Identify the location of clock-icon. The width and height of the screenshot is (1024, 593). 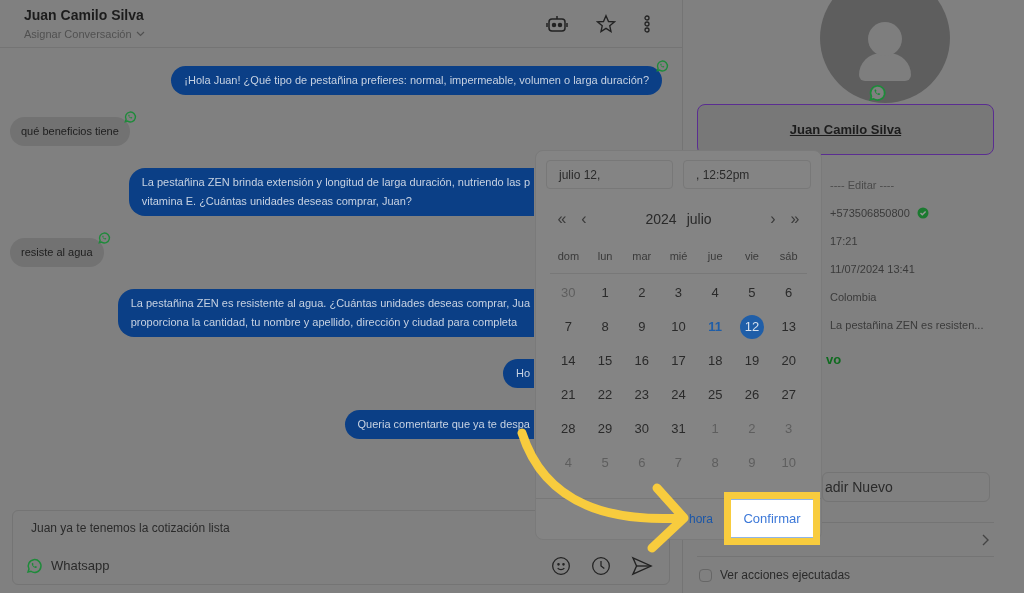
(601, 566).